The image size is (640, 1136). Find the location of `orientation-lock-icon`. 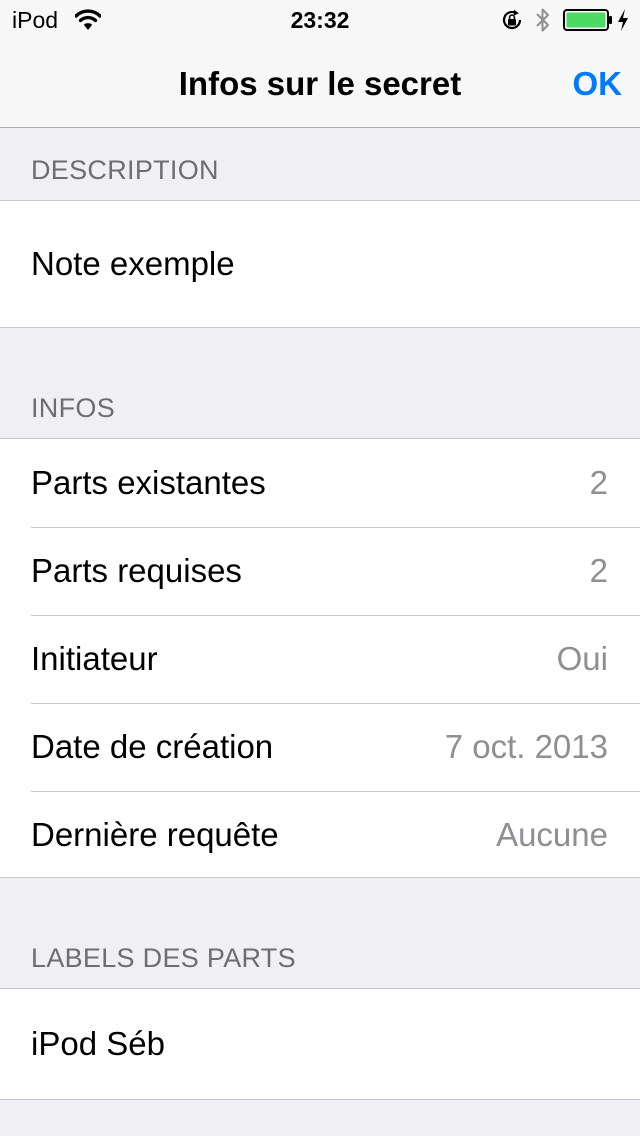

orientation-lock-icon is located at coordinates (512, 20).